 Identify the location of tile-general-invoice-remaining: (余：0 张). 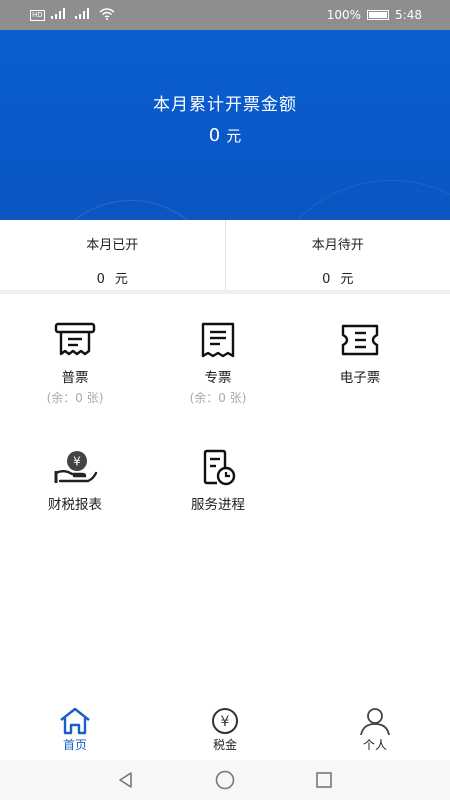
(75, 398).